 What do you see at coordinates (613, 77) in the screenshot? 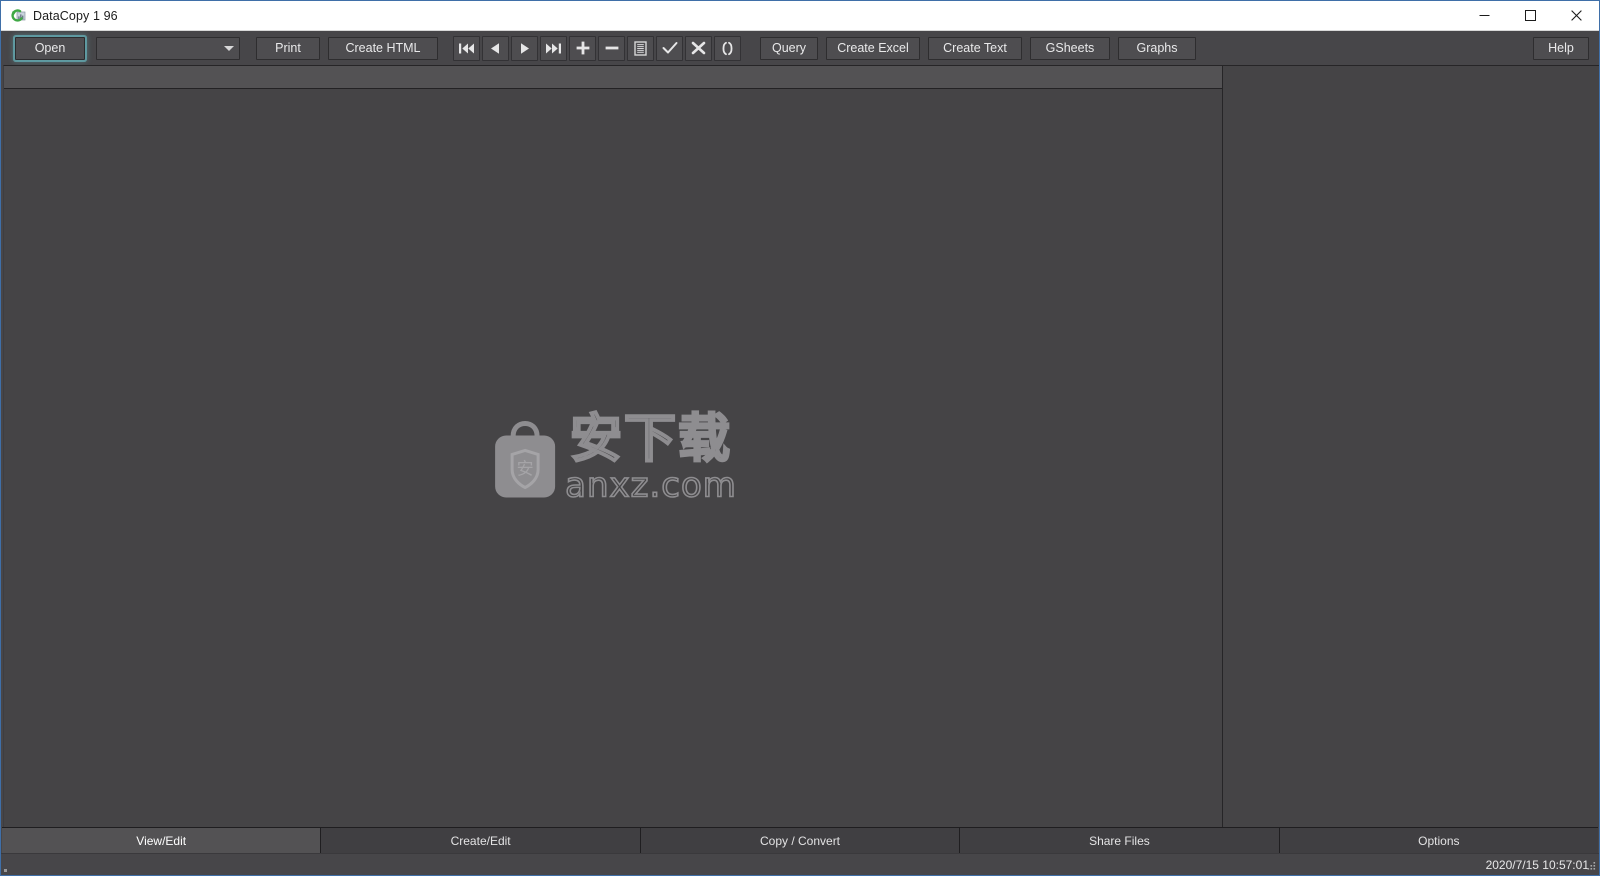
I see `data-grid-header` at bounding box center [613, 77].